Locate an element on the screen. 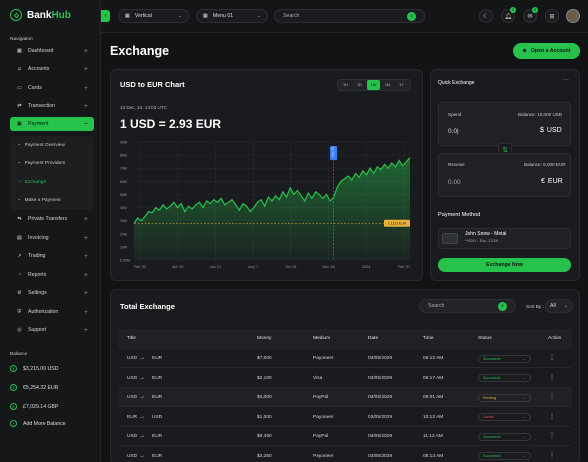  column-header-status: Status is located at coordinates (485, 338).